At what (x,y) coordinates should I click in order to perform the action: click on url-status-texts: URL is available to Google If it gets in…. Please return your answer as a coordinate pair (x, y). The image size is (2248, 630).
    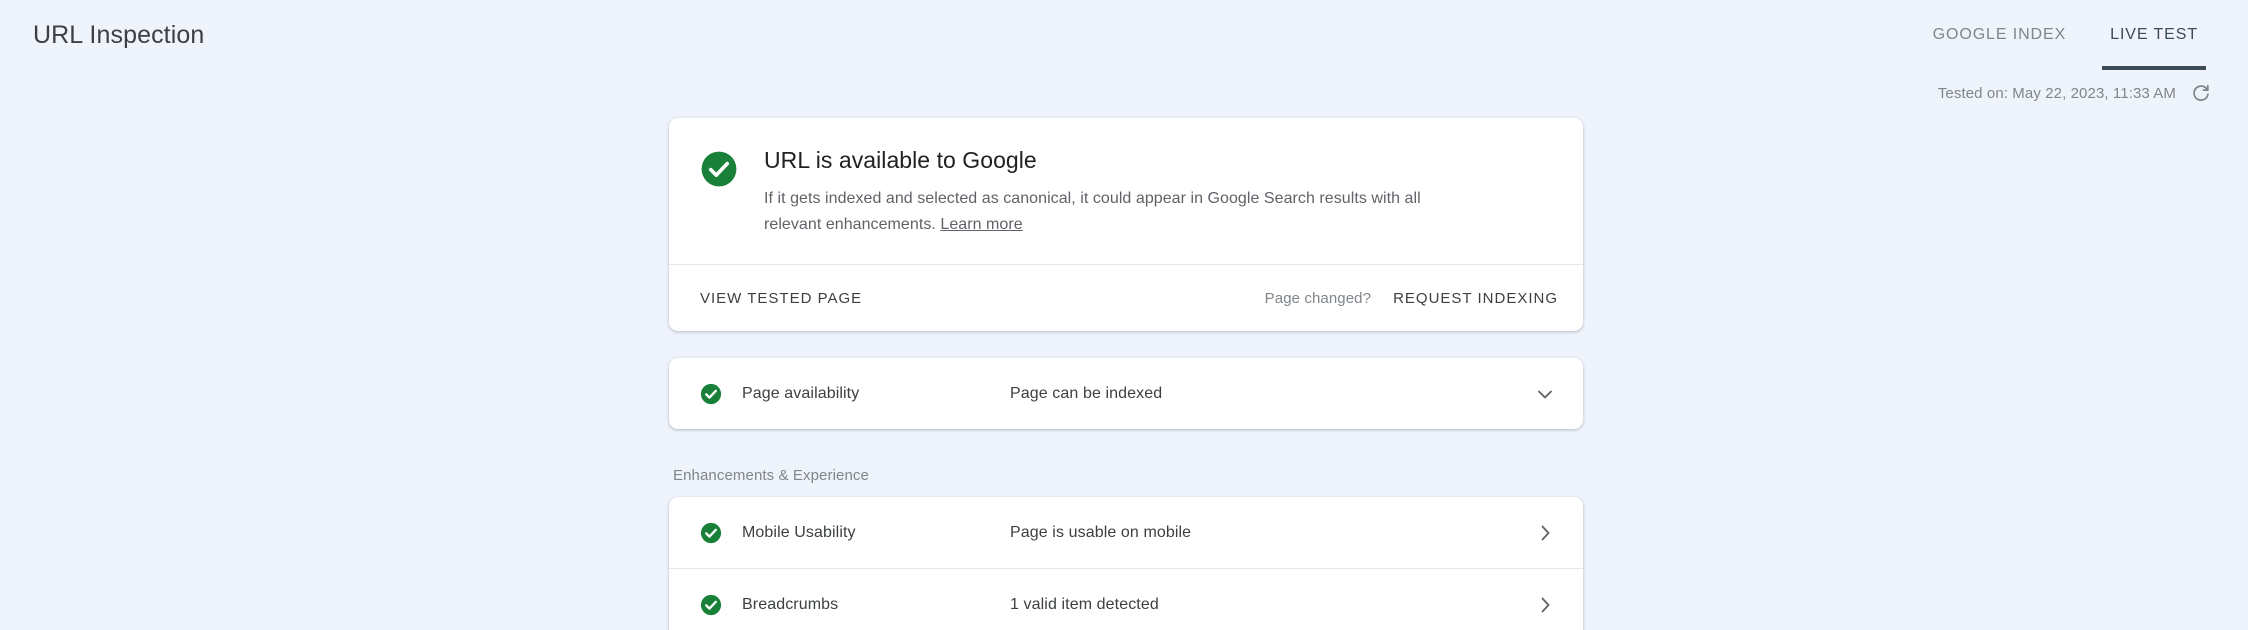
    Looking at the image, I should click on (1109, 191).